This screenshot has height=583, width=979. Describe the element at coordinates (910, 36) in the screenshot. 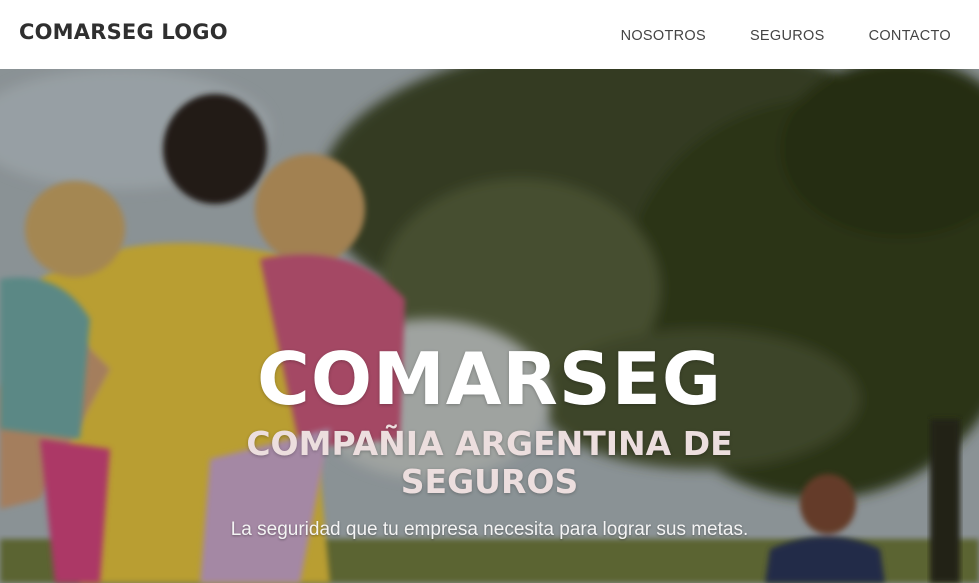

I see `nav-link-contacto: CONTACTO` at that location.